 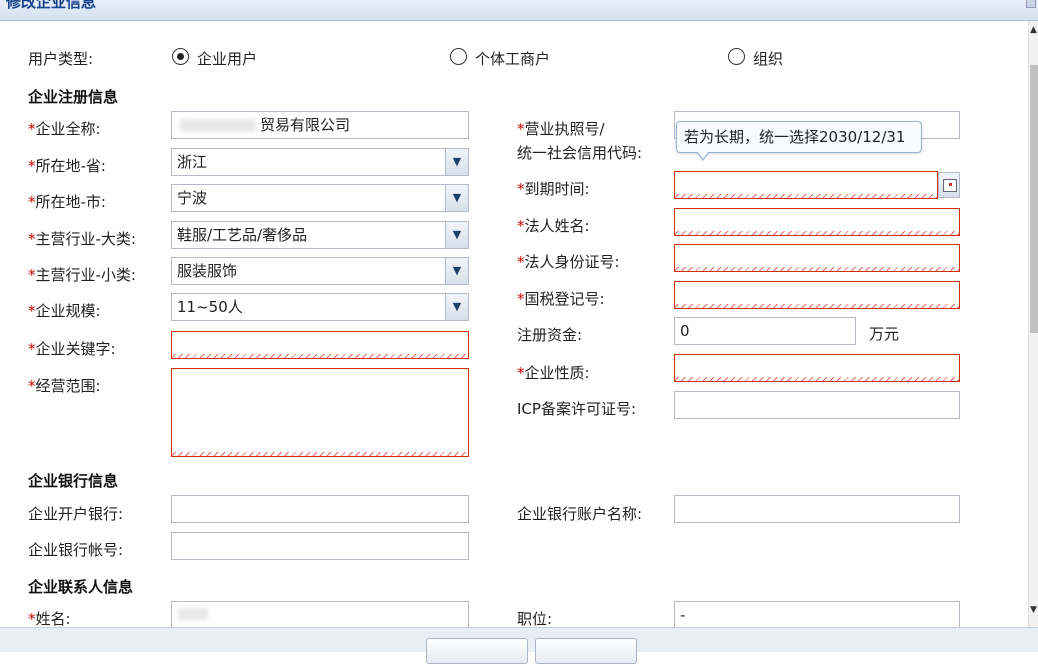 What do you see at coordinates (884, 334) in the screenshot?
I see `capital-unit: 万元` at bounding box center [884, 334].